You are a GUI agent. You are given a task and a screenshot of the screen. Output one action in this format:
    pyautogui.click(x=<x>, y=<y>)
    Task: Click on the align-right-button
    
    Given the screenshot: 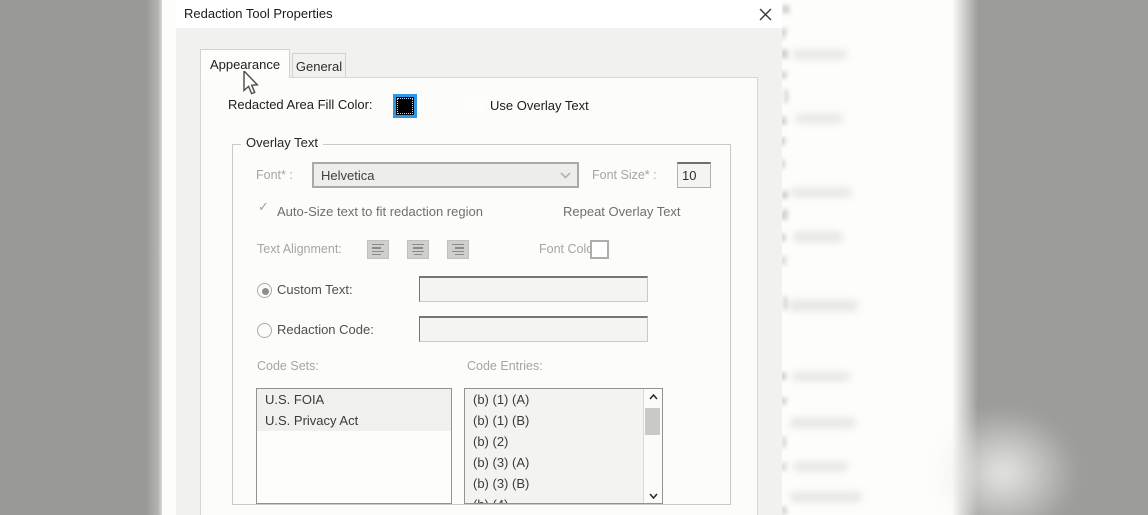 What is the action you would take?
    pyautogui.click(x=458, y=249)
    